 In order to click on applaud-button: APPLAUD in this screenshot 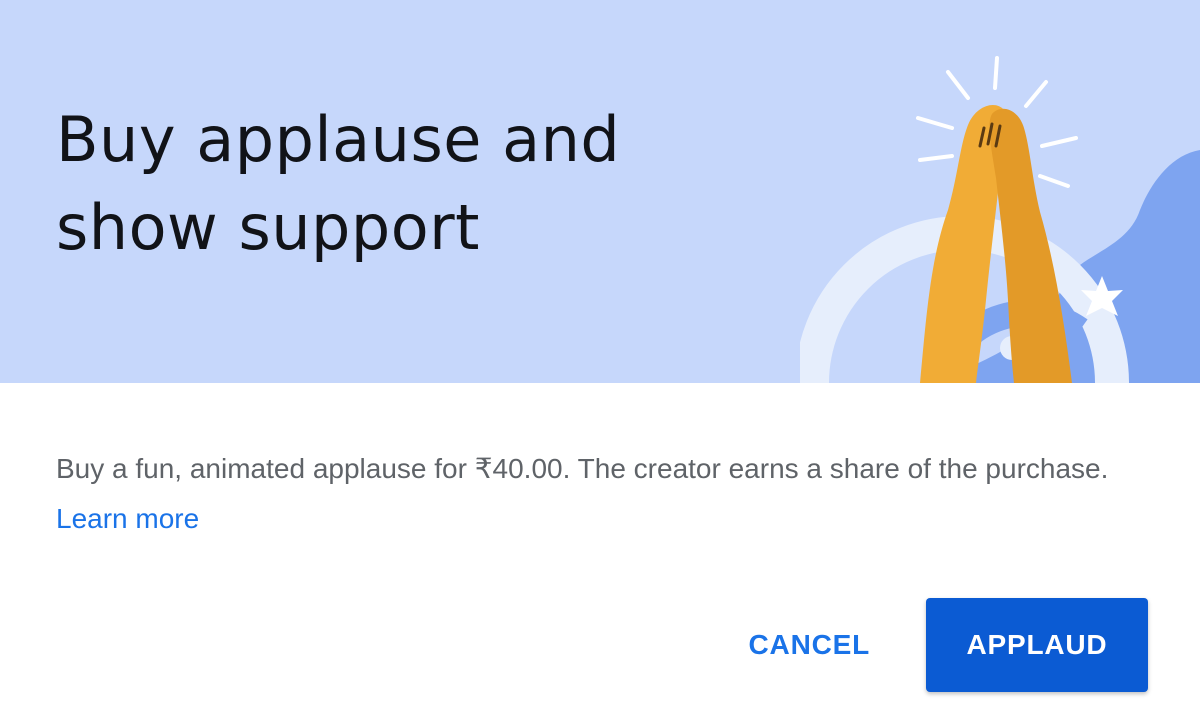, I will do `click(1037, 645)`.